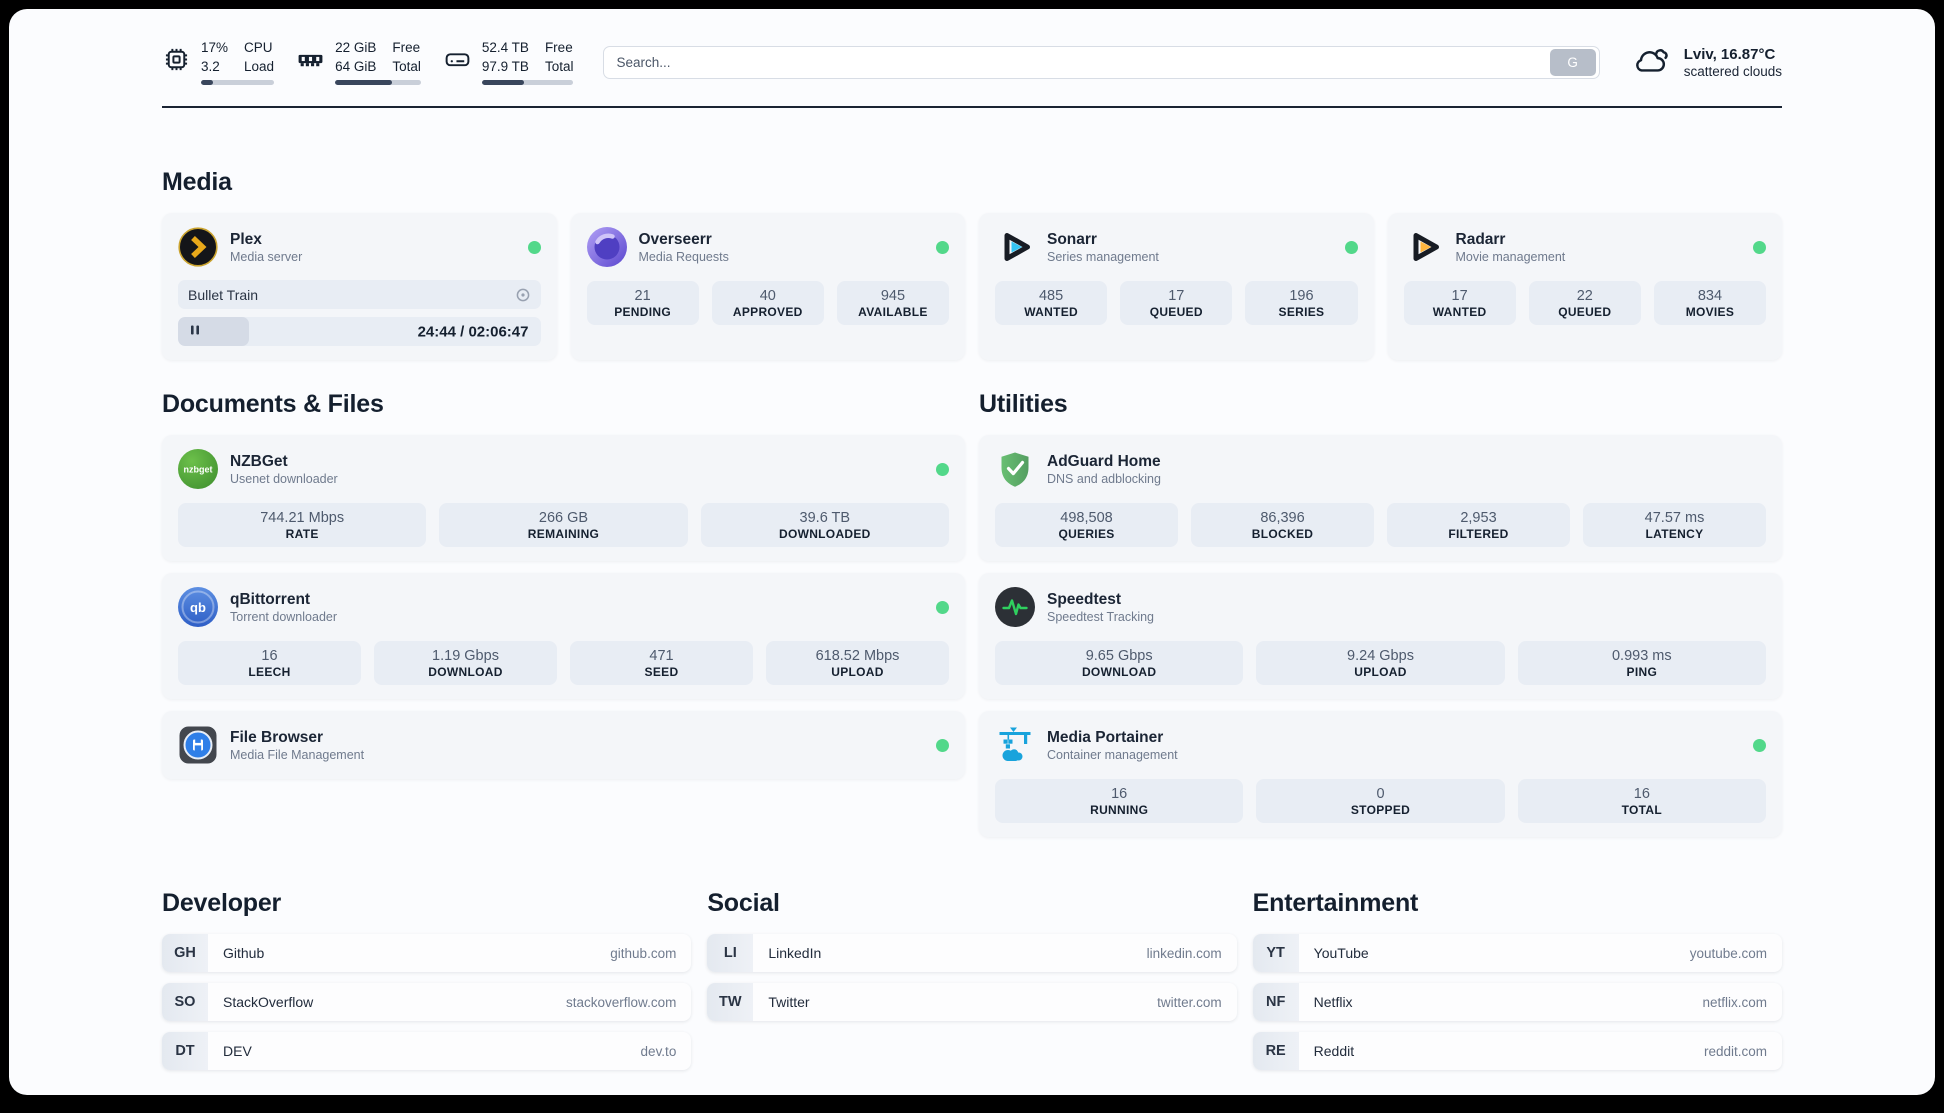 The image size is (1944, 1113). I want to click on stat-label: APPROVED, so click(767, 312).